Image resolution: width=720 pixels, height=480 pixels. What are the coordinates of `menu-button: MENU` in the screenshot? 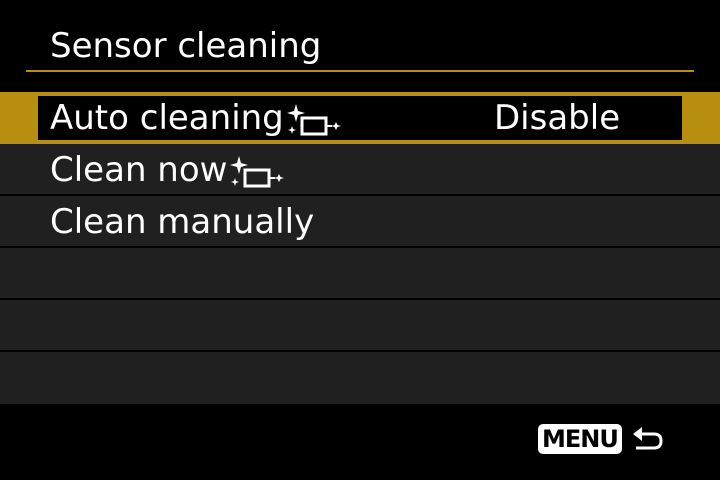 It's located at (580, 439).